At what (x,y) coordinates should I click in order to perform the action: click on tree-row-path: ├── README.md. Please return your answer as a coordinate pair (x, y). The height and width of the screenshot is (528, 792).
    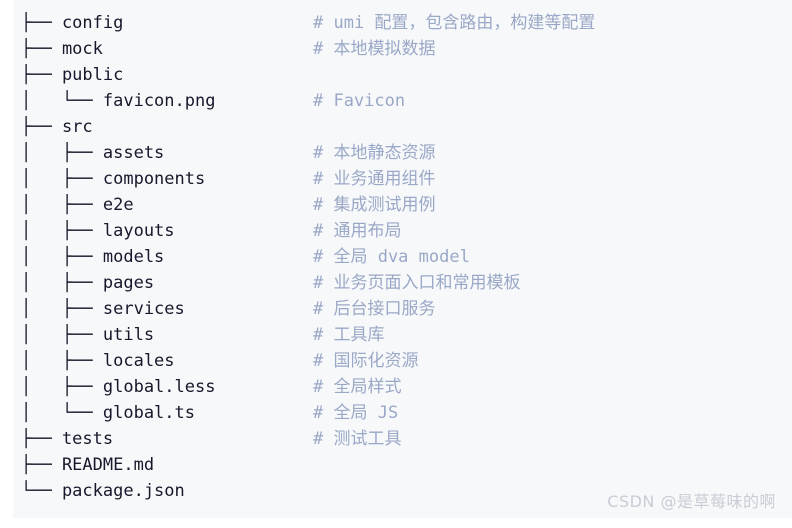
    Looking at the image, I should click on (88, 465).